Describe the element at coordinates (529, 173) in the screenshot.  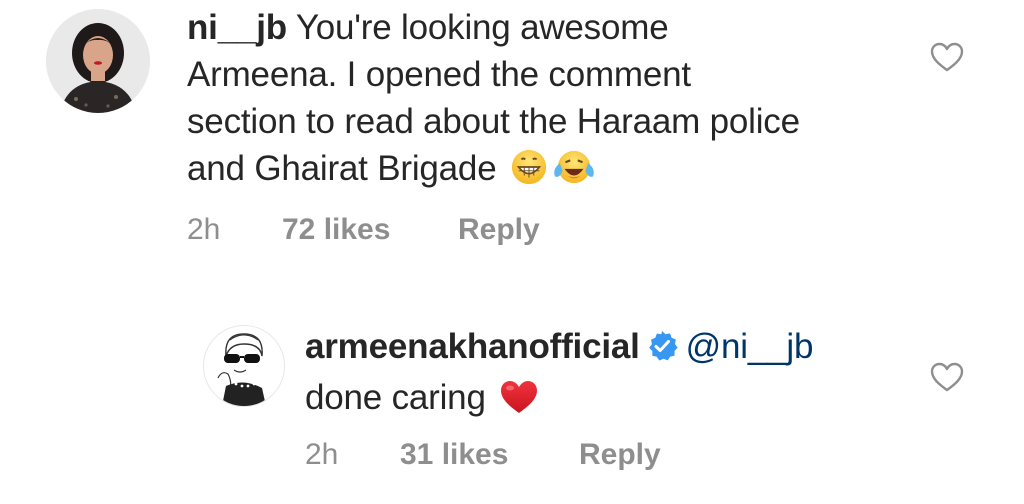
I see `grinning-face-icon` at that location.